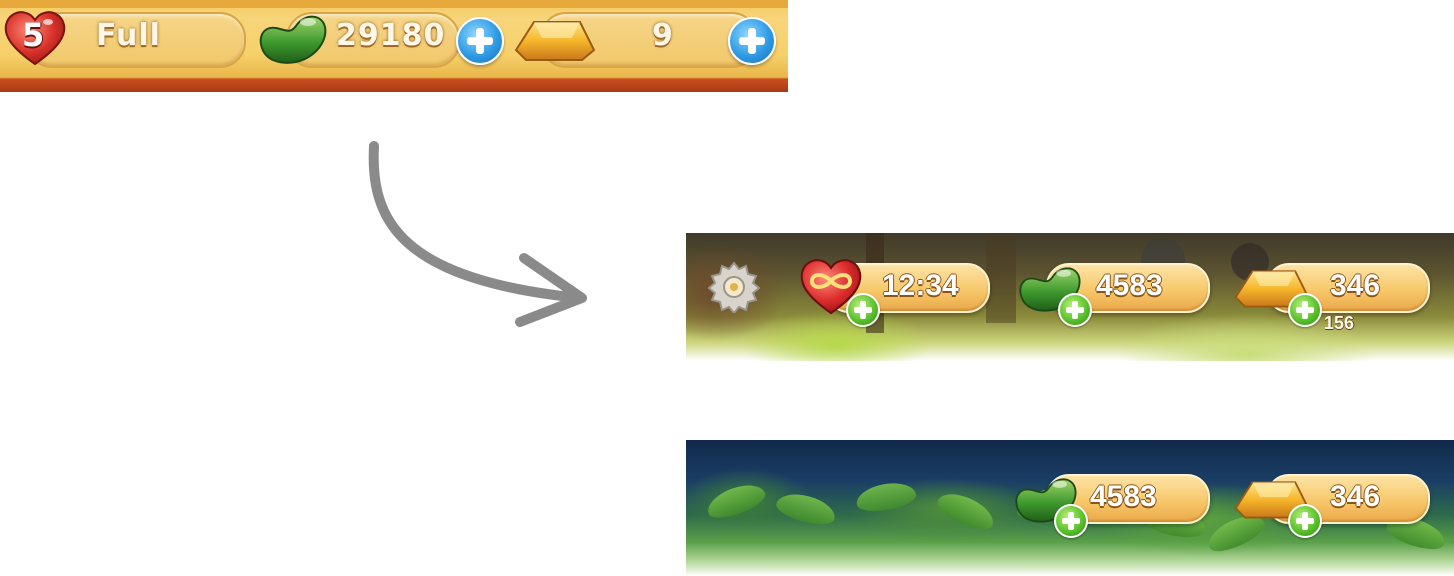  Describe the element at coordinates (34, 35) in the screenshot. I see `lives-count: 5` at that location.